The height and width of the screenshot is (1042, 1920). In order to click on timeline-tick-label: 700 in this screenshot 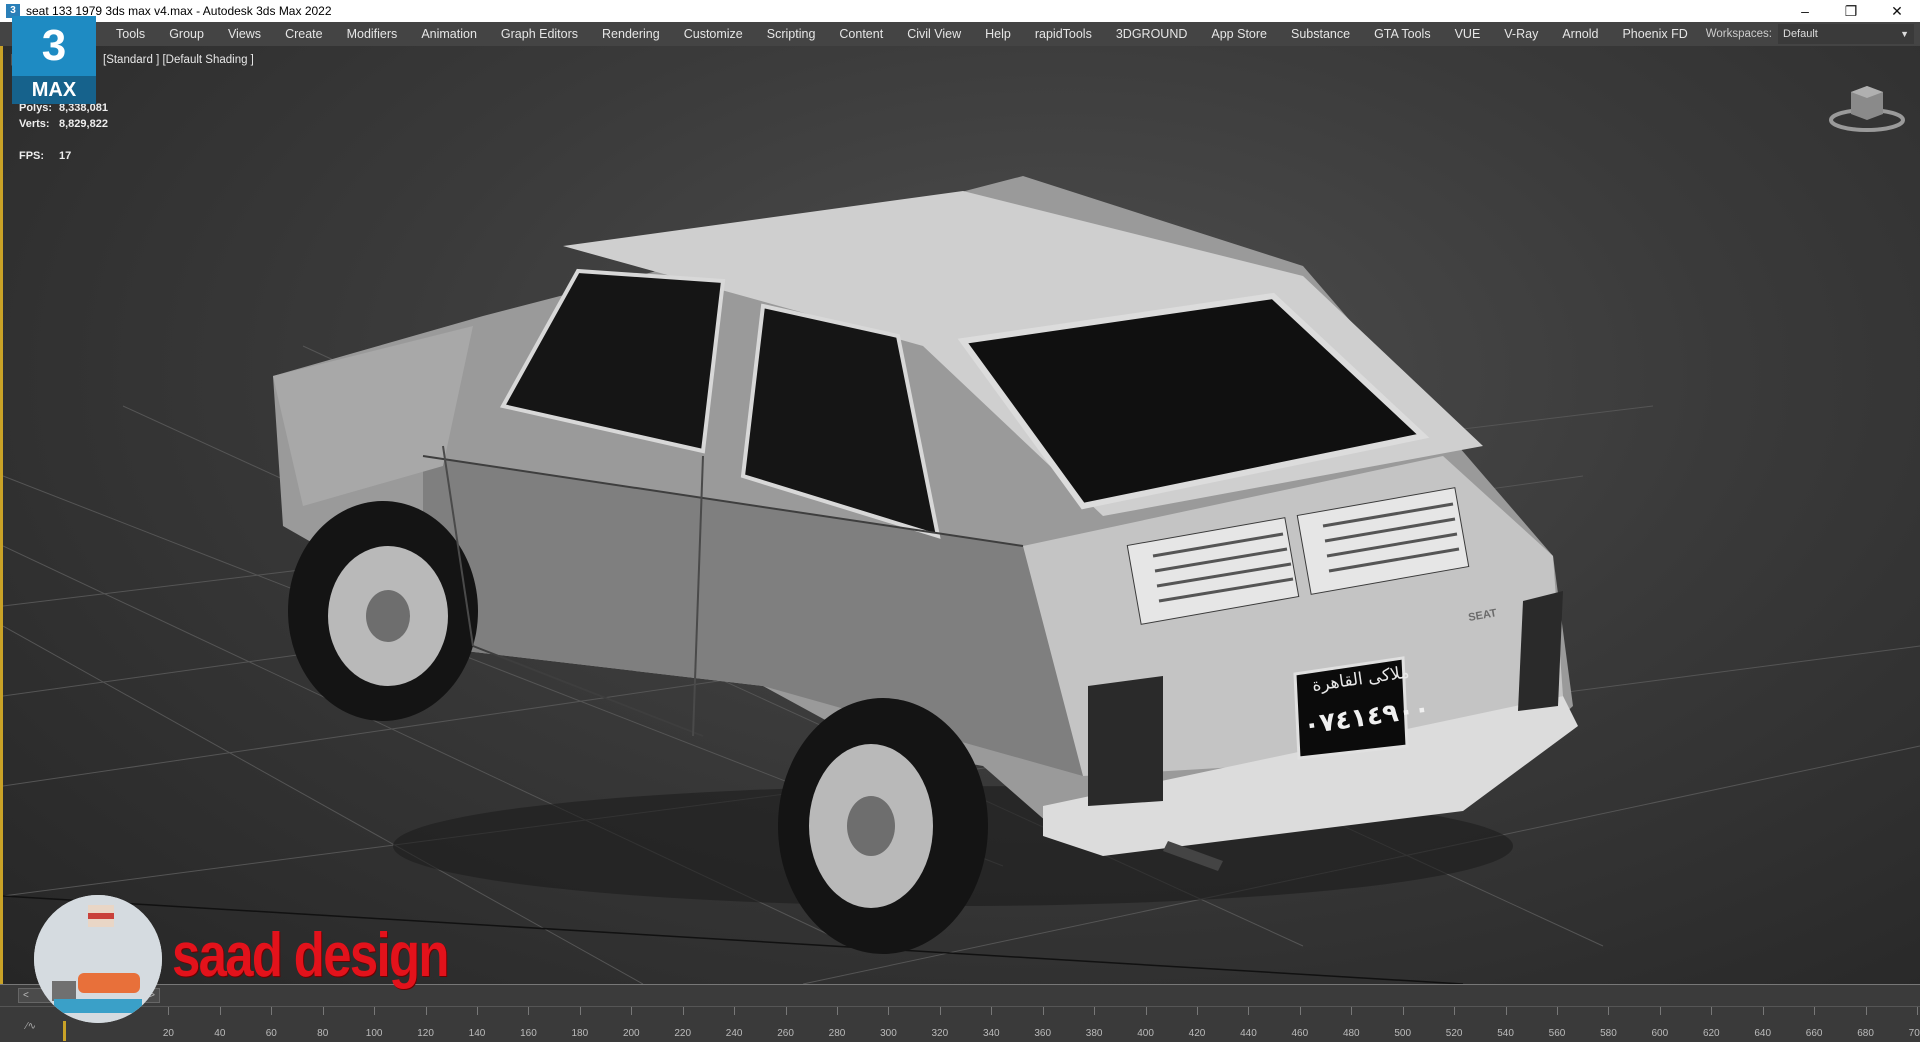, I will do `click(1914, 1033)`.